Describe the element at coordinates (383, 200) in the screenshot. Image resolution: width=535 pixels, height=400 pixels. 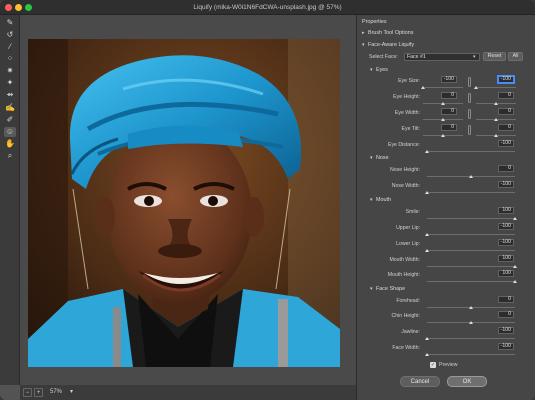
I see `mouth-section: Mouth` at that location.